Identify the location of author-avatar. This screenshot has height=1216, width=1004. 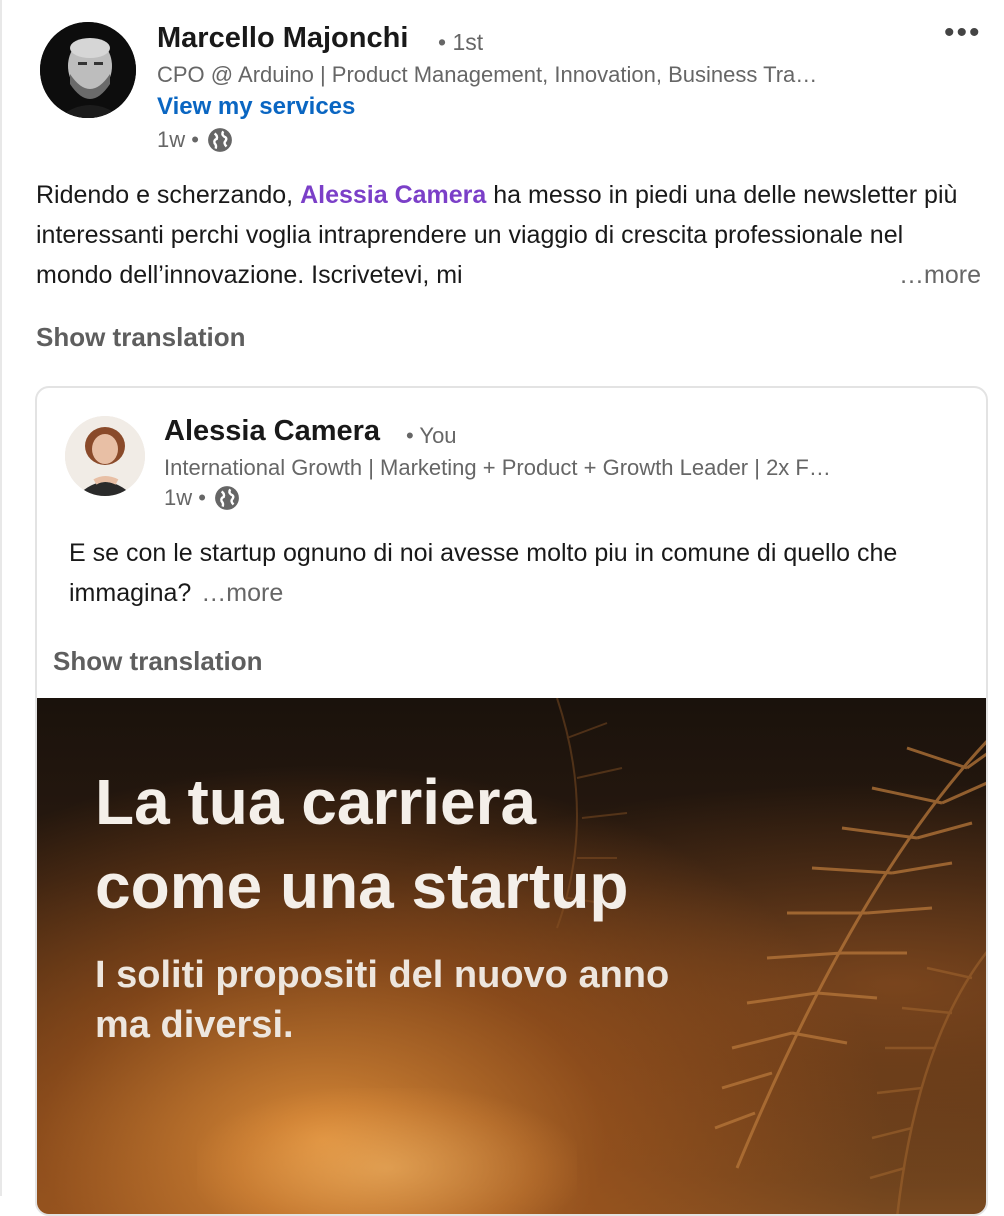
(88, 70).